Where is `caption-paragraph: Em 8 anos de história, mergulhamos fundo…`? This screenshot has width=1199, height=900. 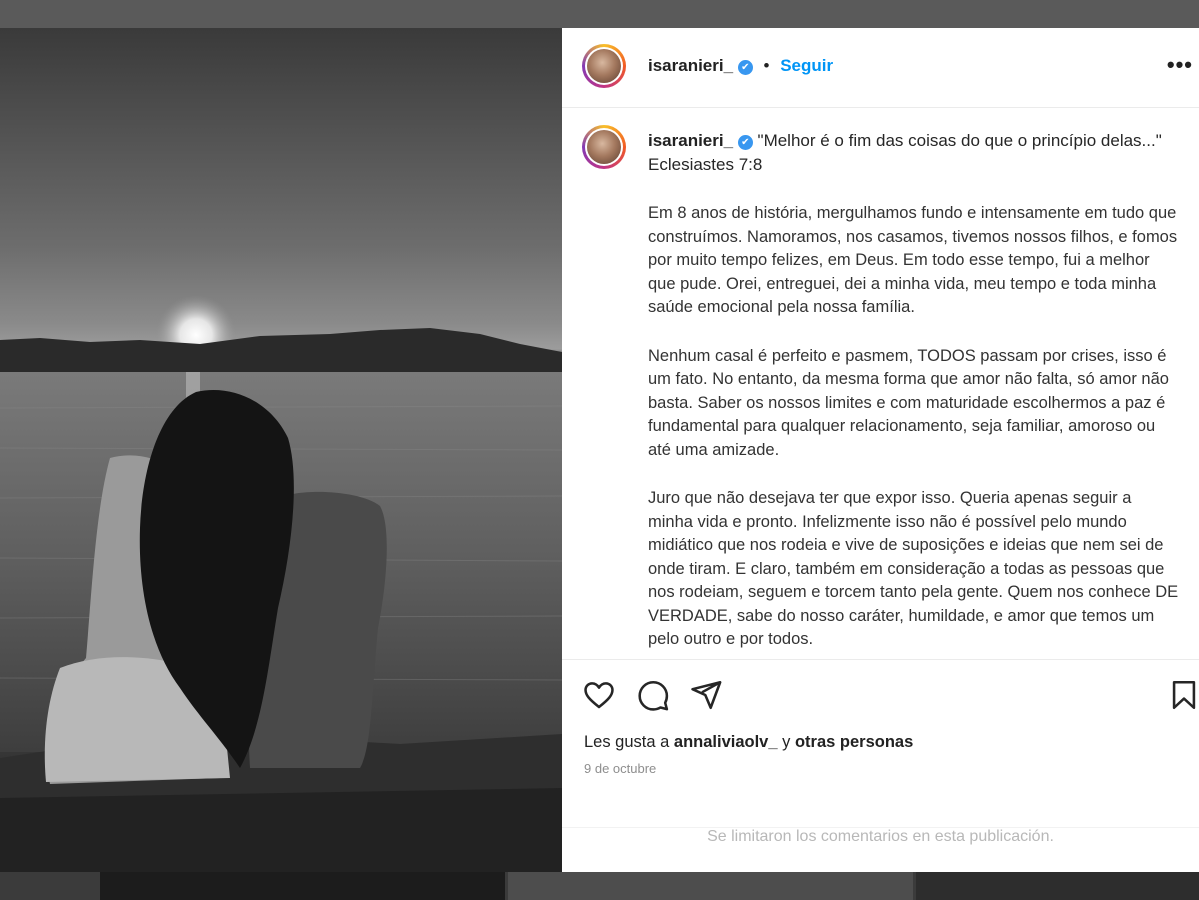
caption-paragraph: Em 8 anos de história, mergulhamos fundo… is located at coordinates (913, 260).